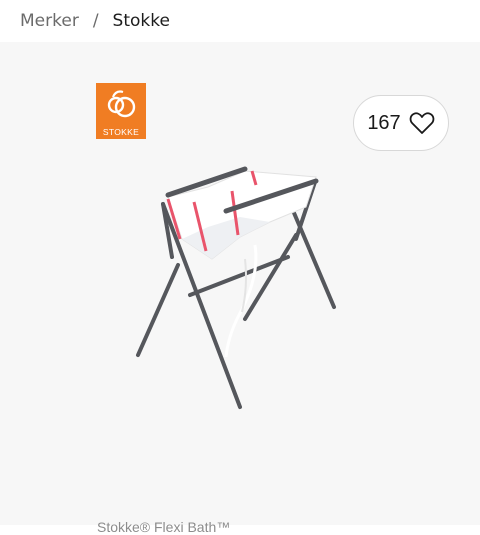  I want to click on like-count: 167, so click(384, 122).